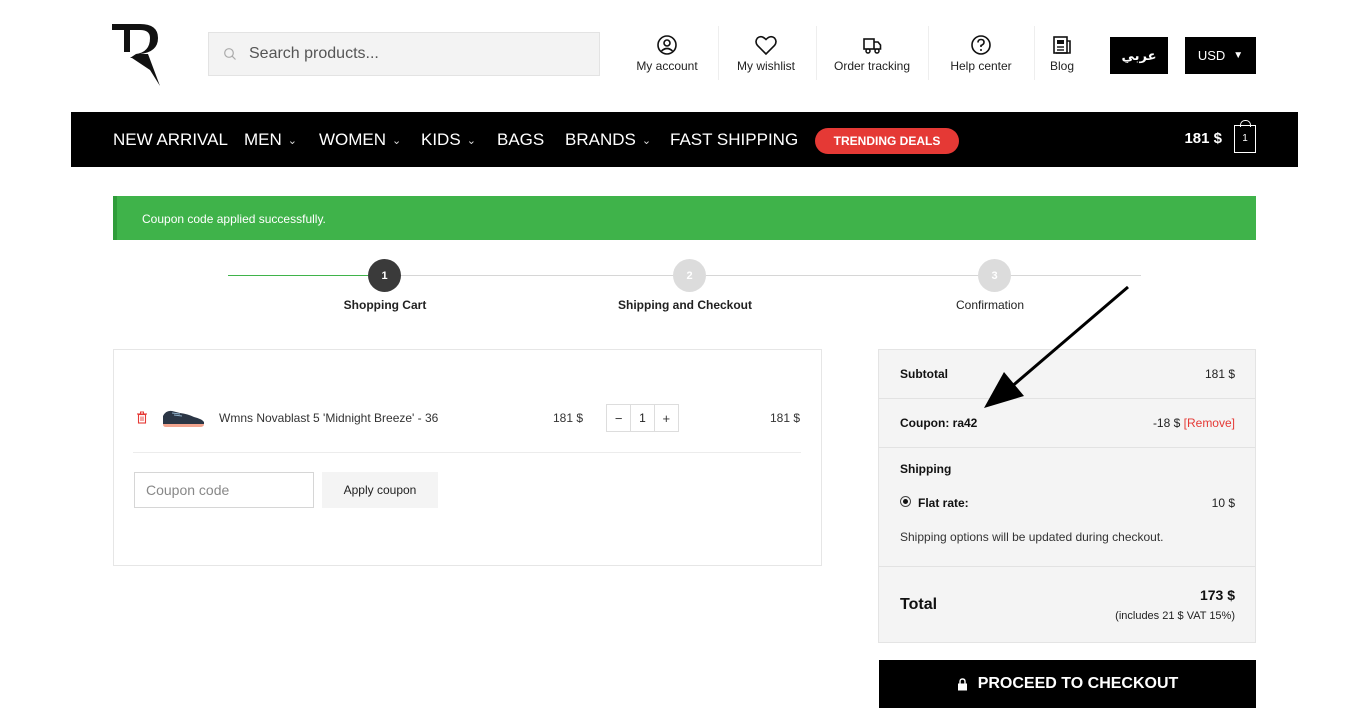 Image resolution: width=1368 pixels, height=720 pixels. I want to click on apply-coupon-label: Apply coupon, so click(380, 490).